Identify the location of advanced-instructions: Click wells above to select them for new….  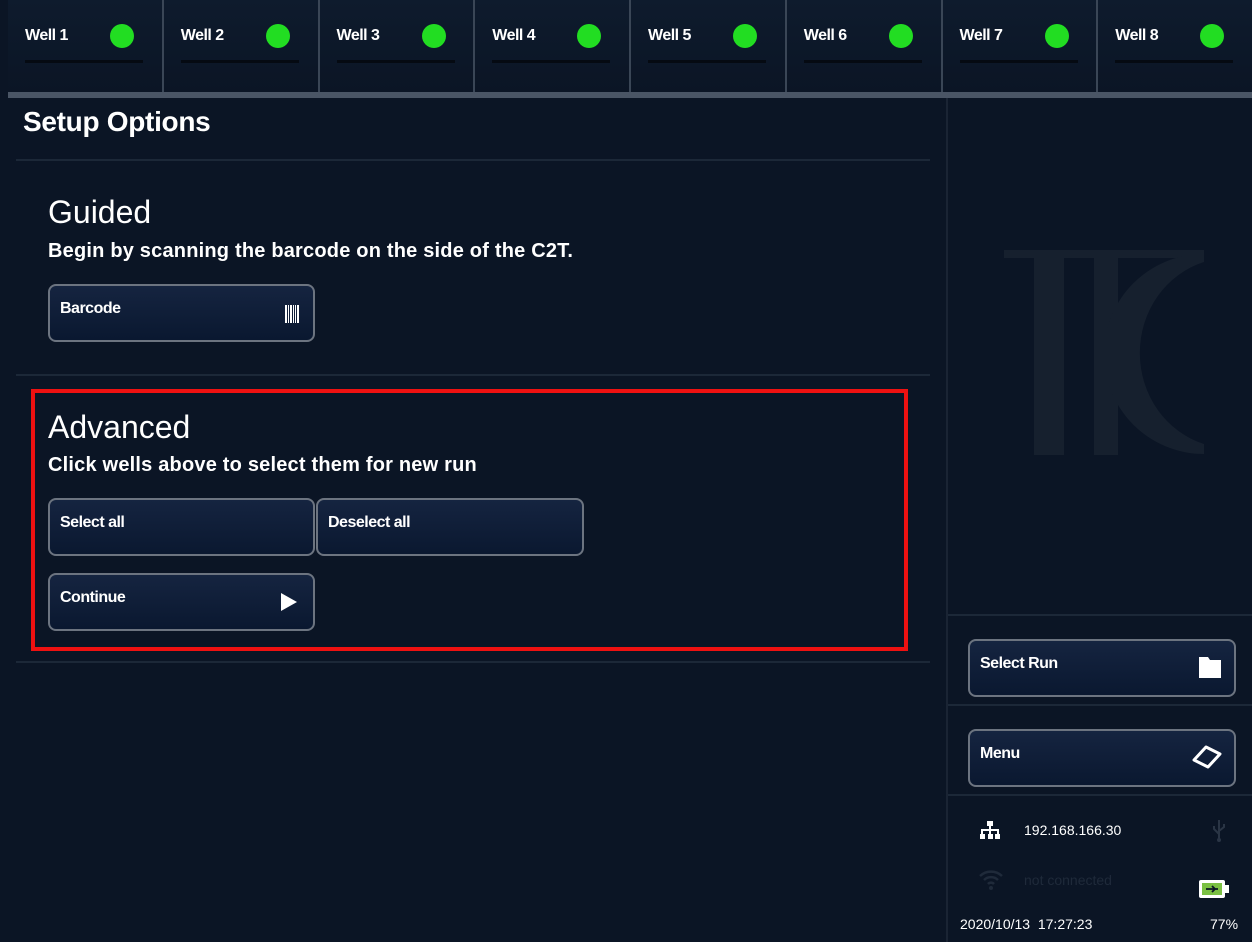
(262, 465).